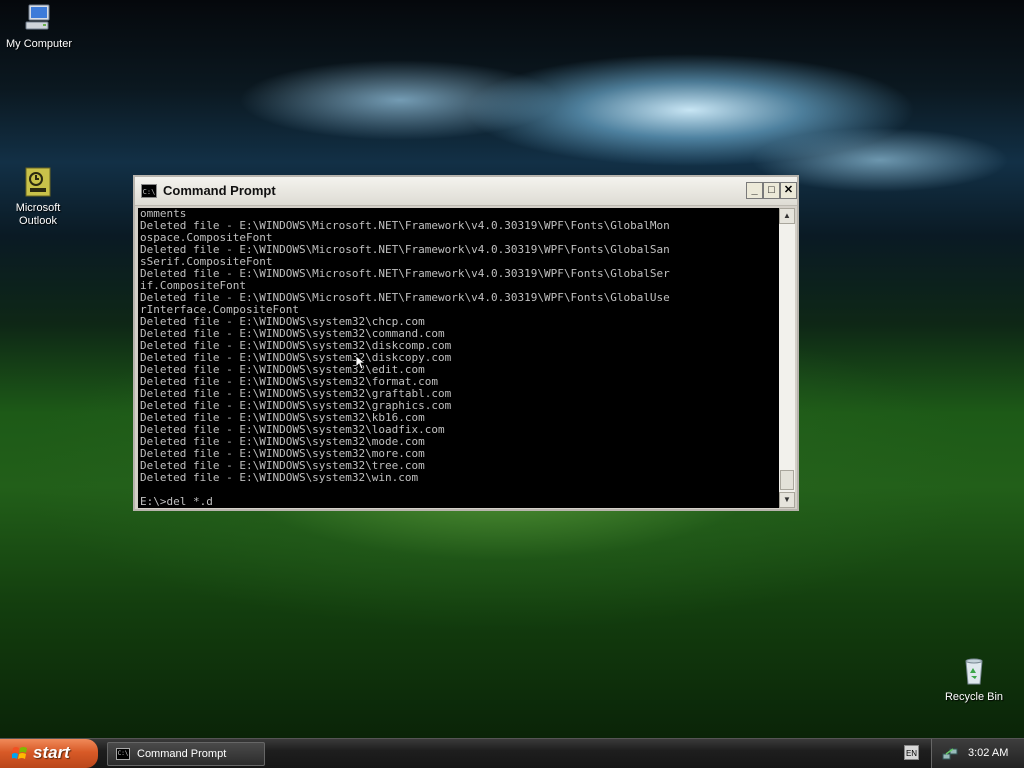 The height and width of the screenshot is (768, 1024). I want to click on outlook-label-line2: Outlook, so click(38, 221).